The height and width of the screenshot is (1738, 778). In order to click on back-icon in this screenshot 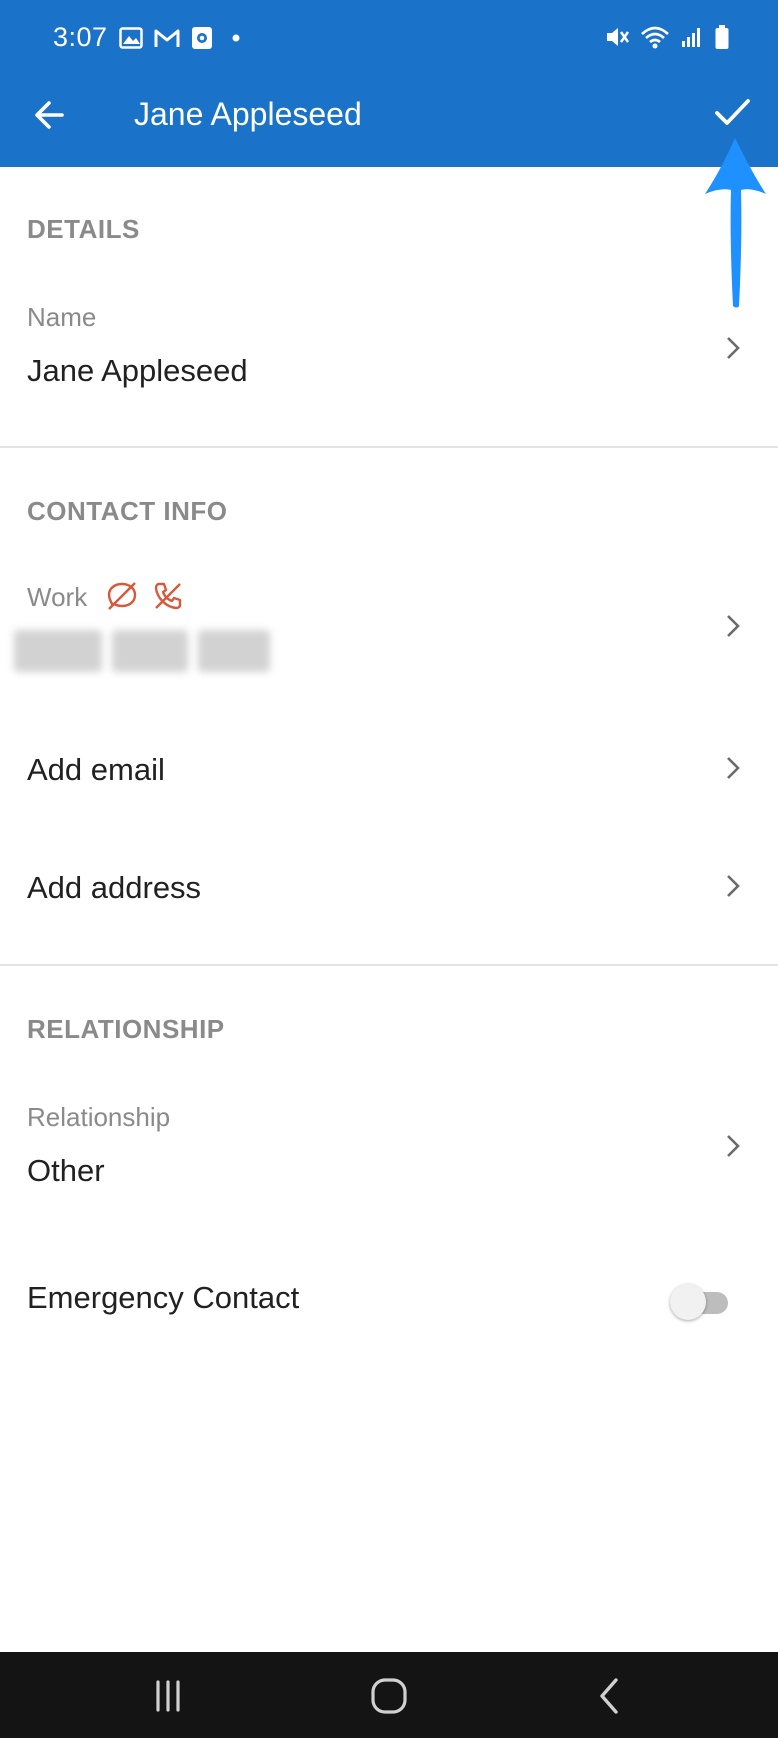, I will do `click(610, 1696)`.